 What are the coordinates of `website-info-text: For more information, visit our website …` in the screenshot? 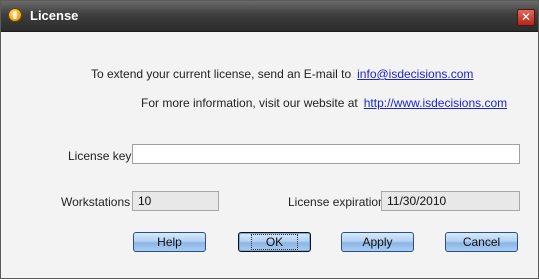 It's located at (249, 103).